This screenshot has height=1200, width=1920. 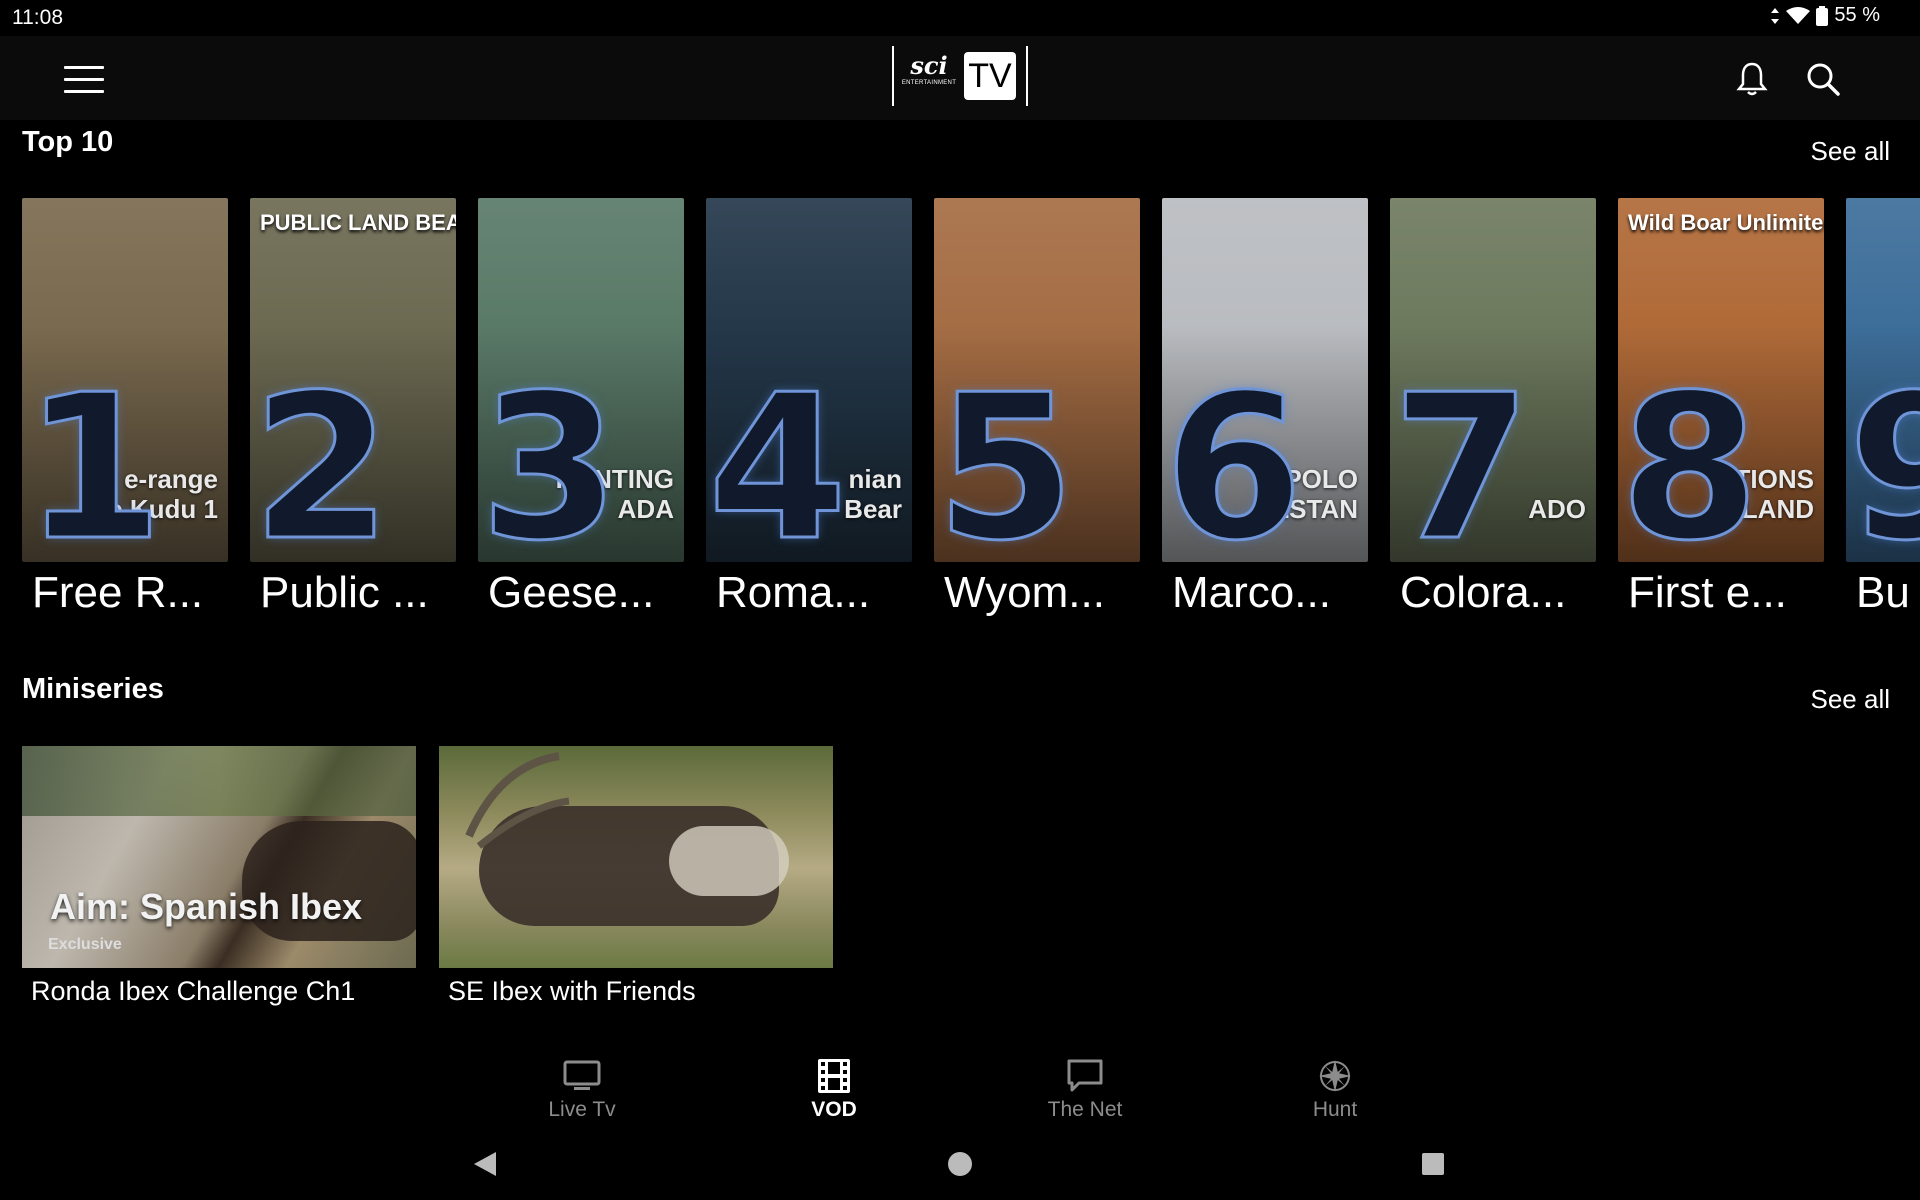 I want to click on app-bar: sci ENTERTAINMENT TV, so click(x=960, y=78).